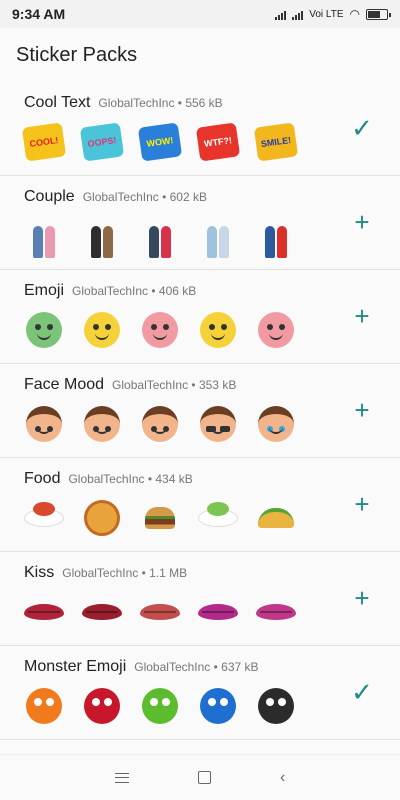 Image resolution: width=400 pixels, height=800 pixels. Describe the element at coordinates (326, 14) in the screenshot. I see `network-label: Voi LTE` at that location.